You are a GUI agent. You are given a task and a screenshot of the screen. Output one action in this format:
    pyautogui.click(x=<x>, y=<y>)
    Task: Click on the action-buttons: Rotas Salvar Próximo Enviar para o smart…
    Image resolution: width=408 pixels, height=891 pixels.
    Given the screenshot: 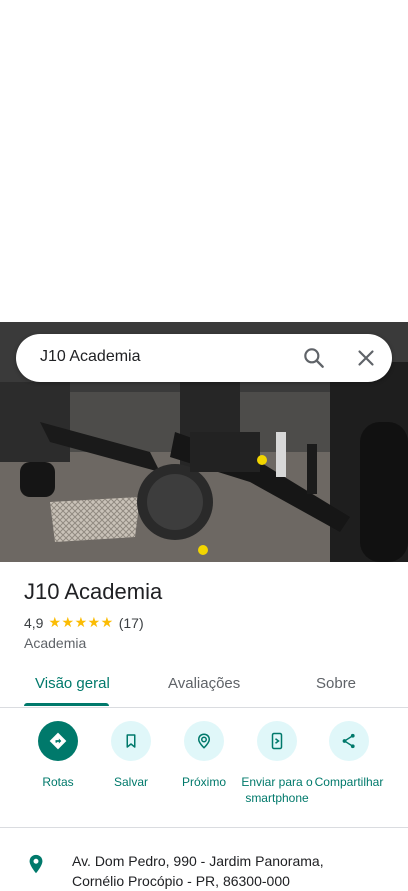 What is the action you would take?
    pyautogui.click(x=204, y=770)
    